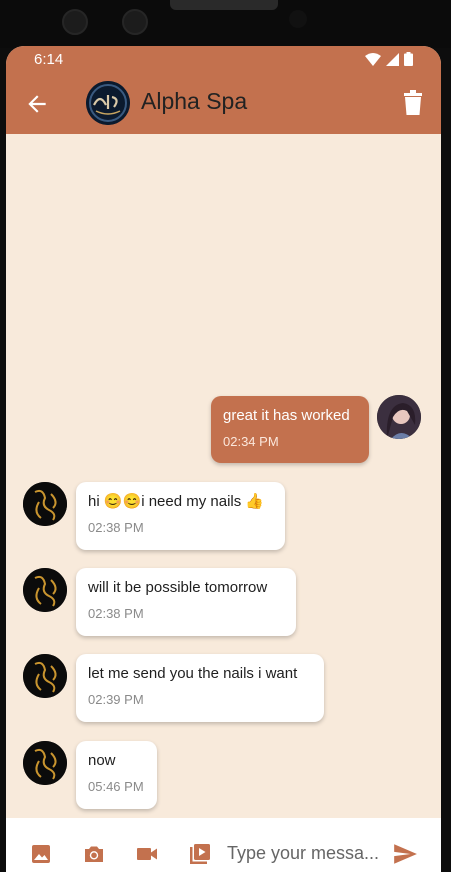 The width and height of the screenshot is (451, 872). I want to click on video-library-icon, so click(200, 854).